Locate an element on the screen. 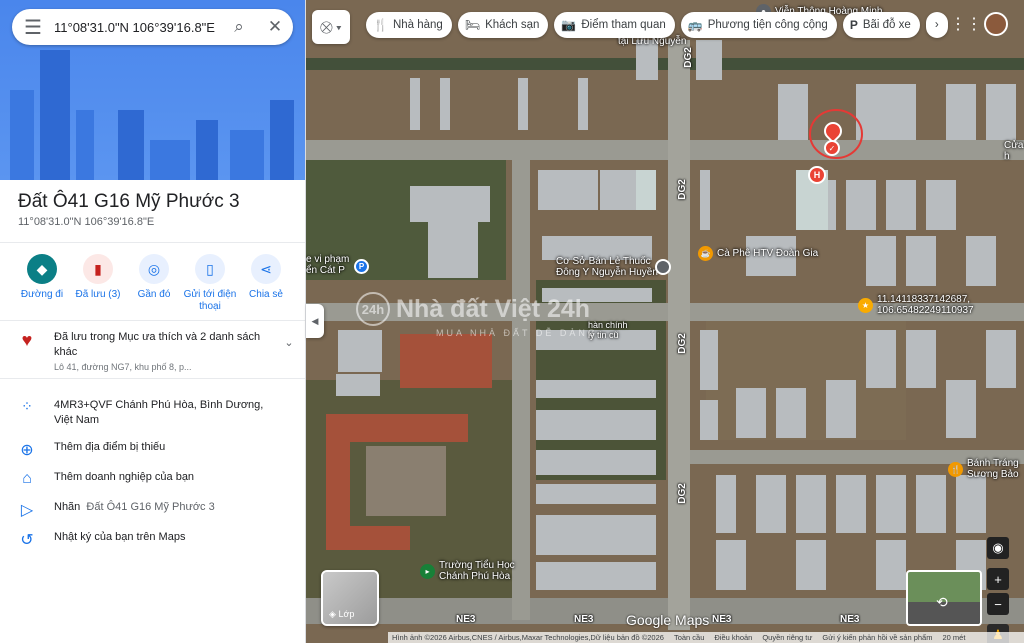 This screenshot has width=1024, height=643. poi-left-fragment: e vi phạm ển Cát P is located at coordinates (327, 265).